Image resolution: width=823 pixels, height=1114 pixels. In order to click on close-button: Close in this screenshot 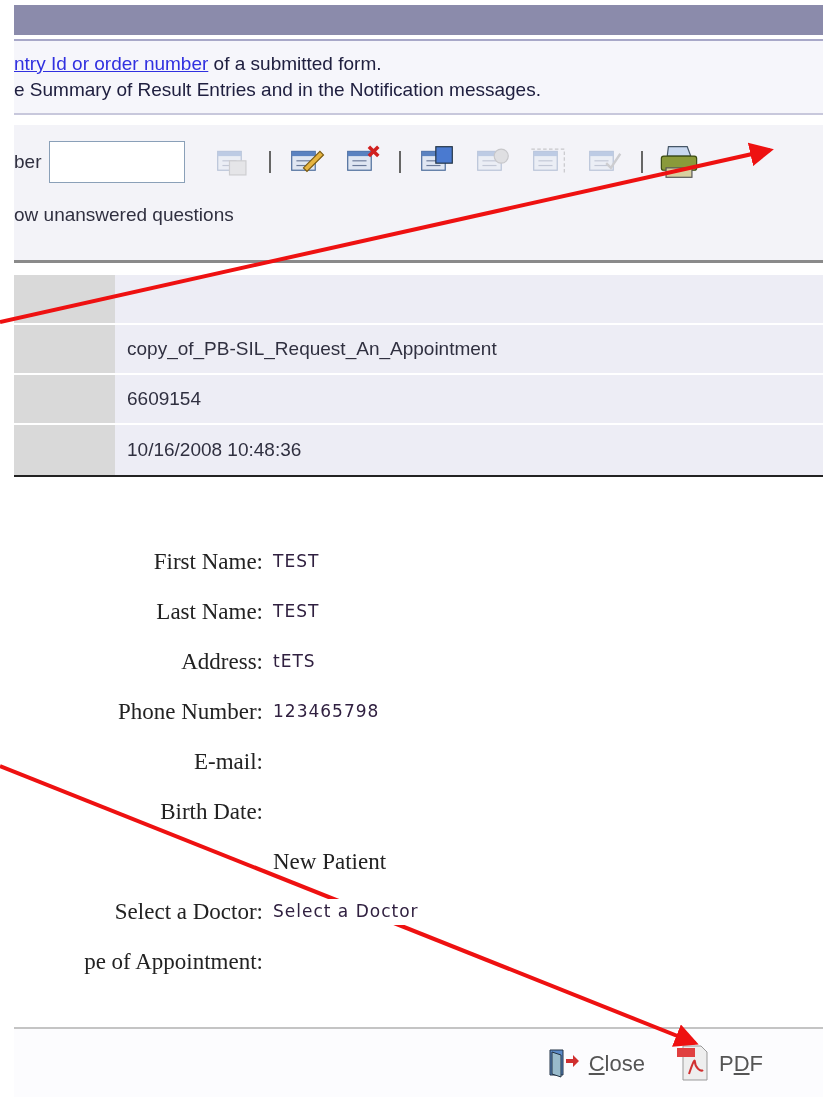, I will do `click(595, 1063)`.